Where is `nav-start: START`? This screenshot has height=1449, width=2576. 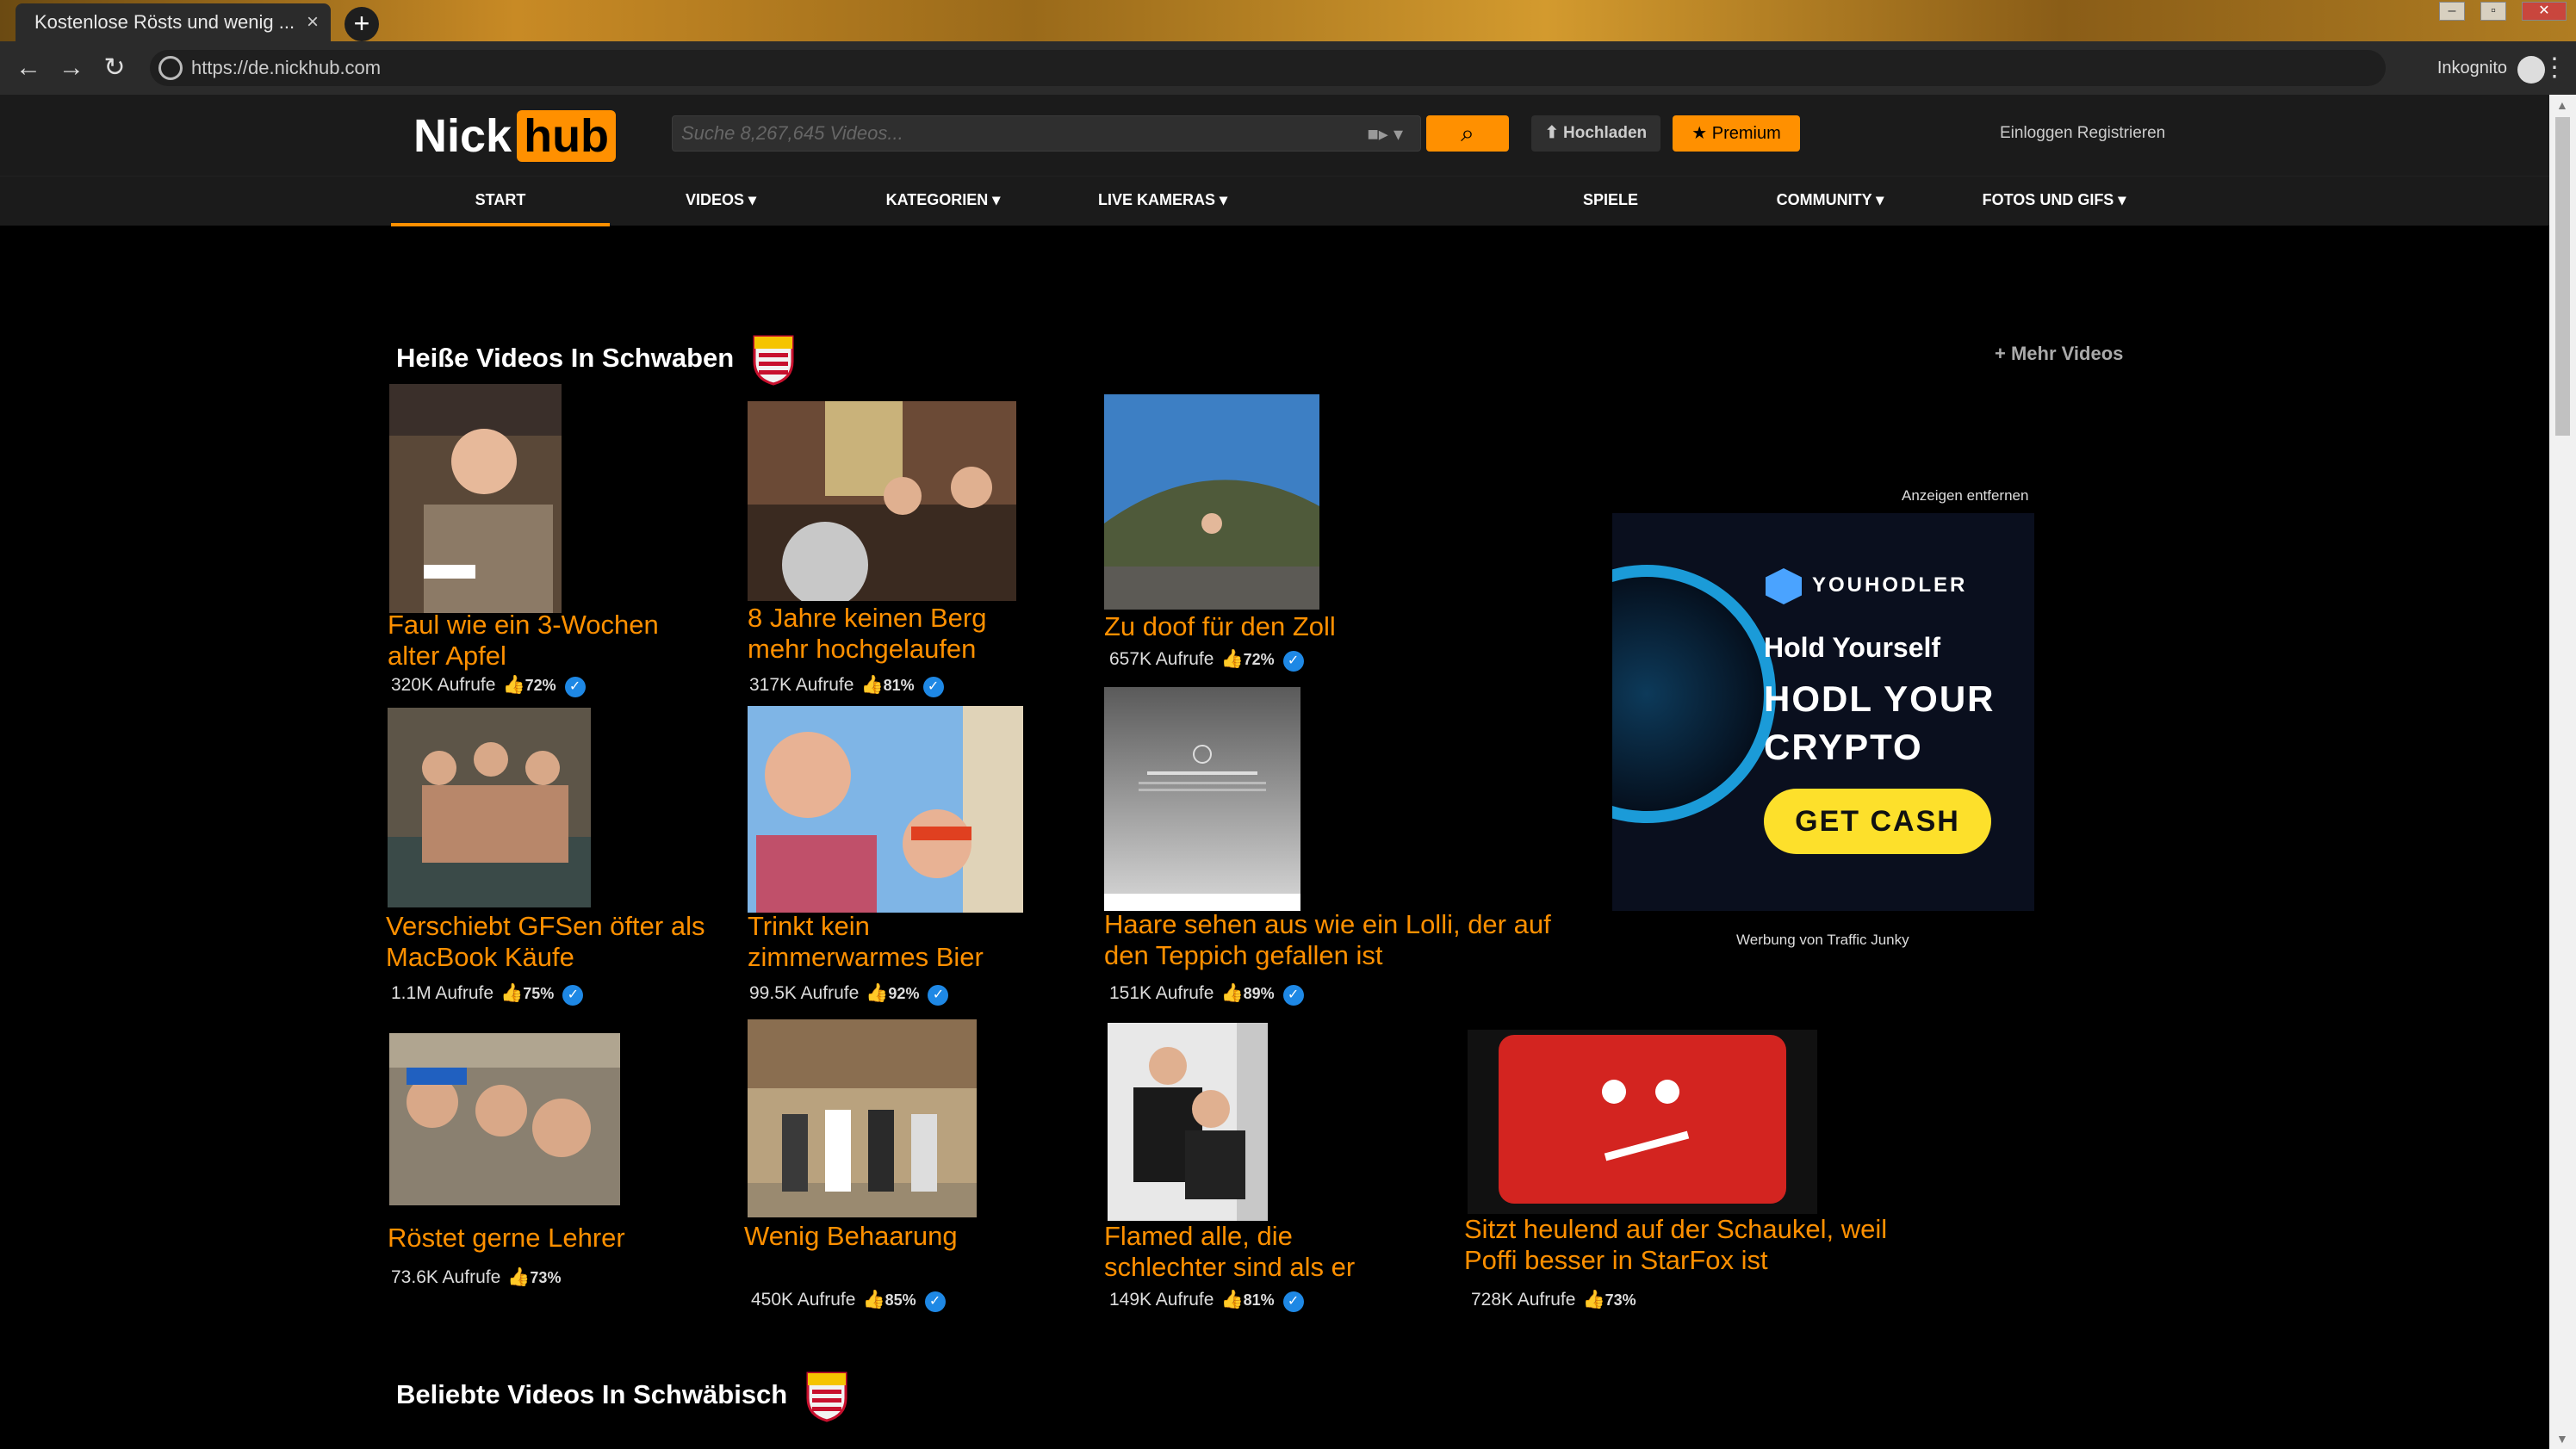 nav-start: START is located at coordinates (501, 201).